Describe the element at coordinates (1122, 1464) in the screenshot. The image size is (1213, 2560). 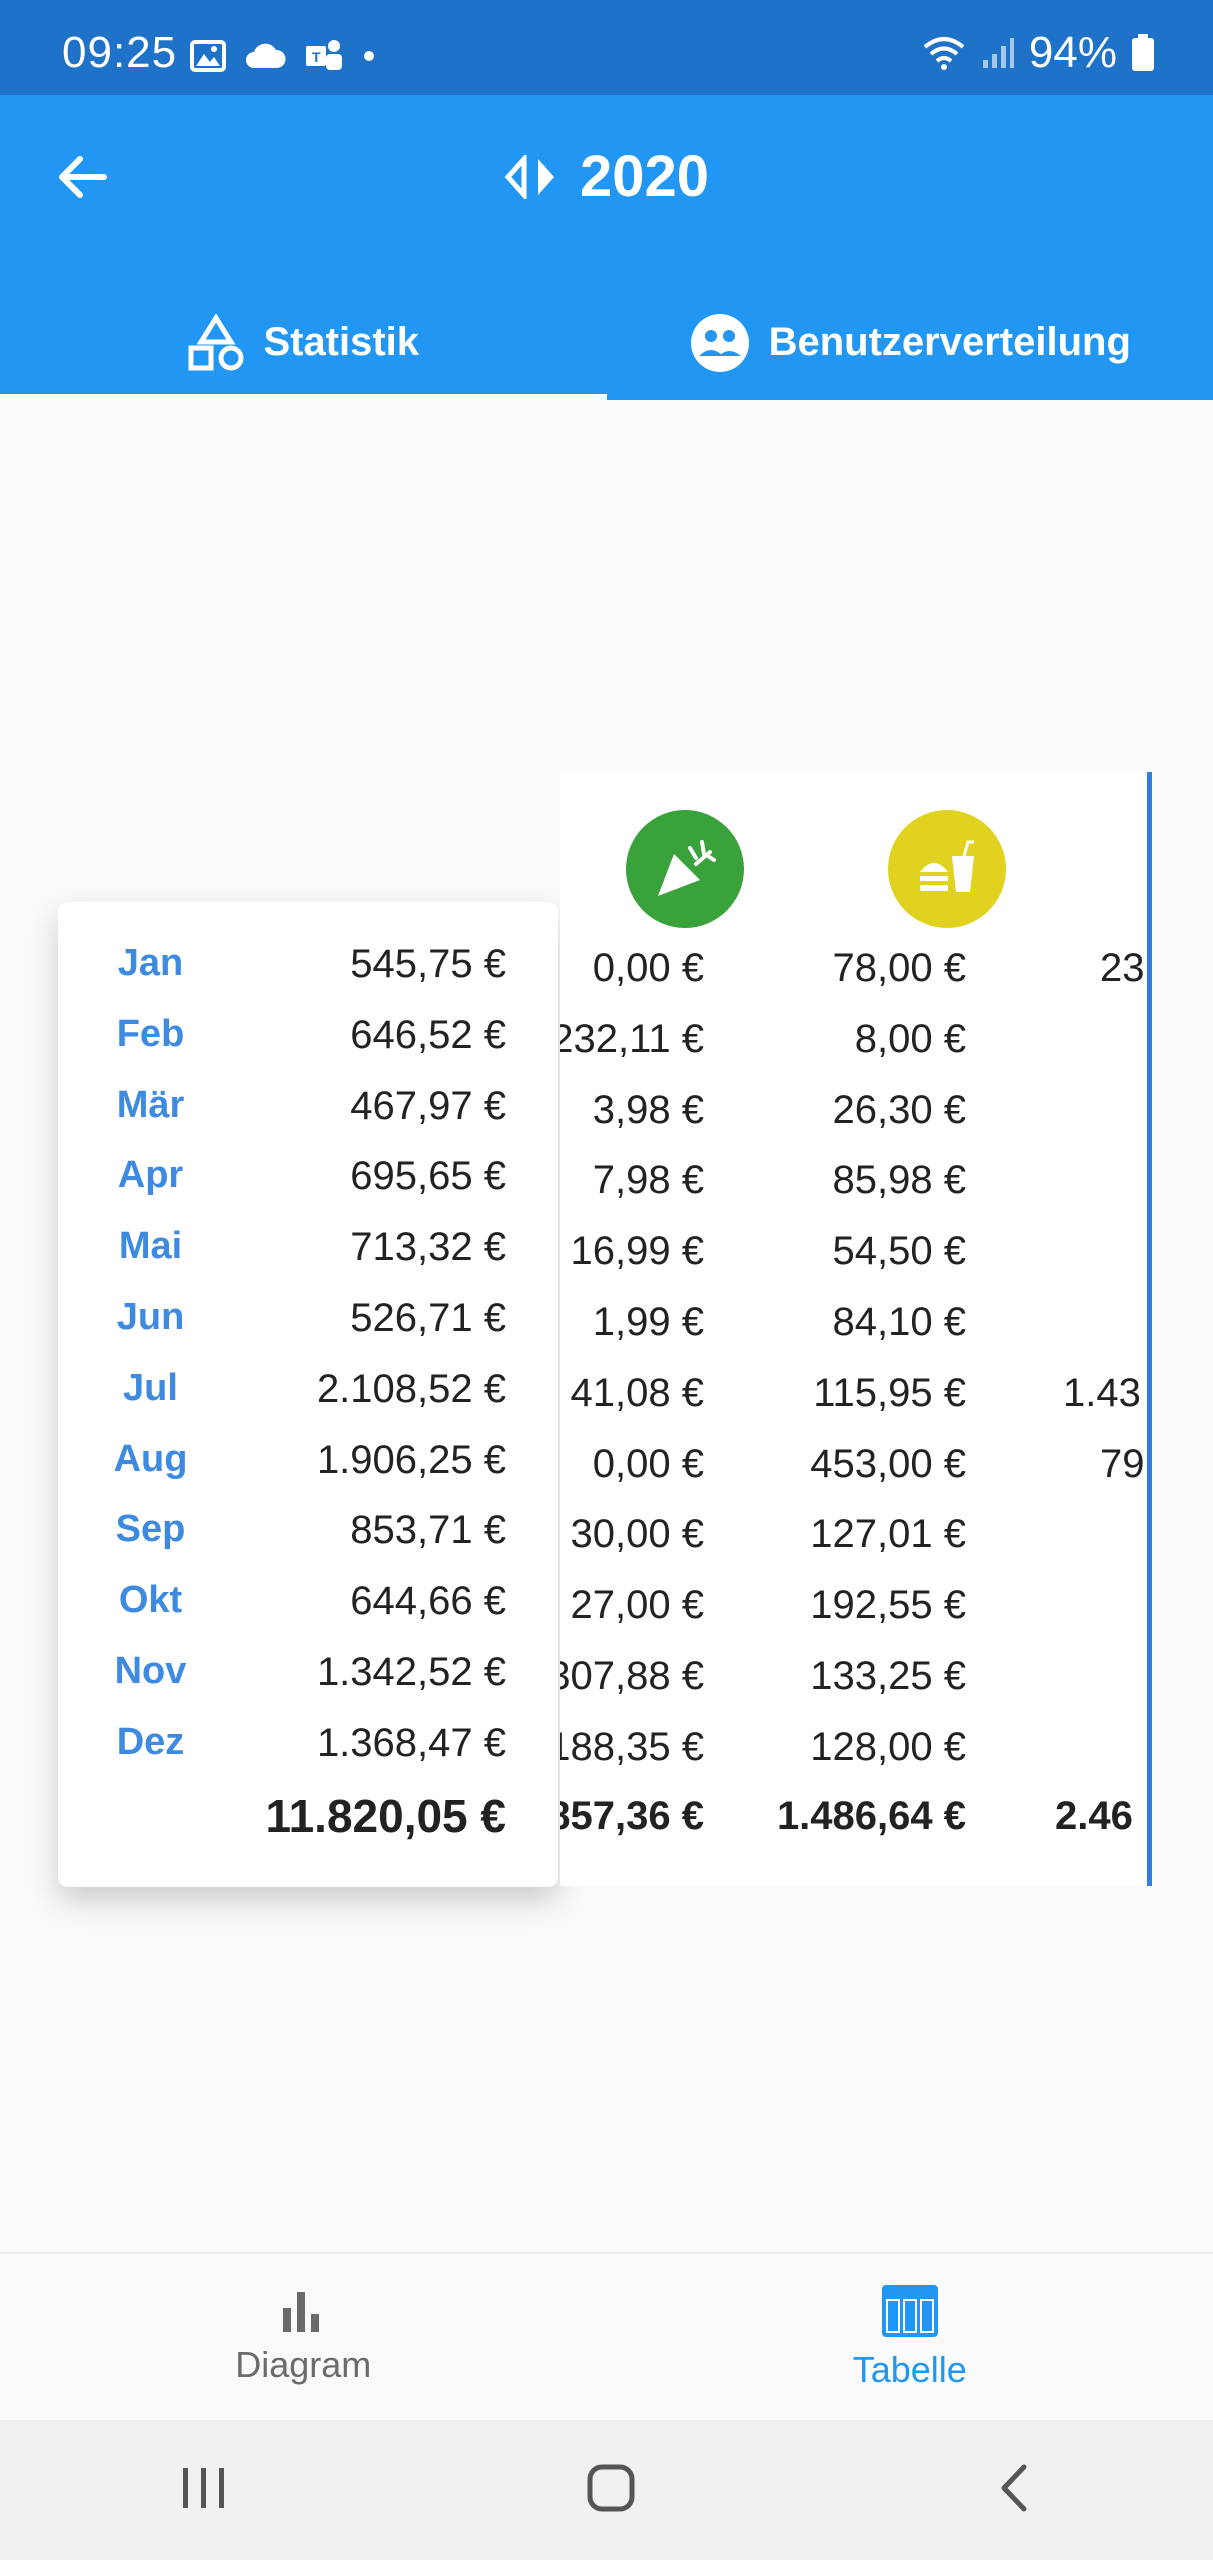
I see `table-cell: 79` at that location.